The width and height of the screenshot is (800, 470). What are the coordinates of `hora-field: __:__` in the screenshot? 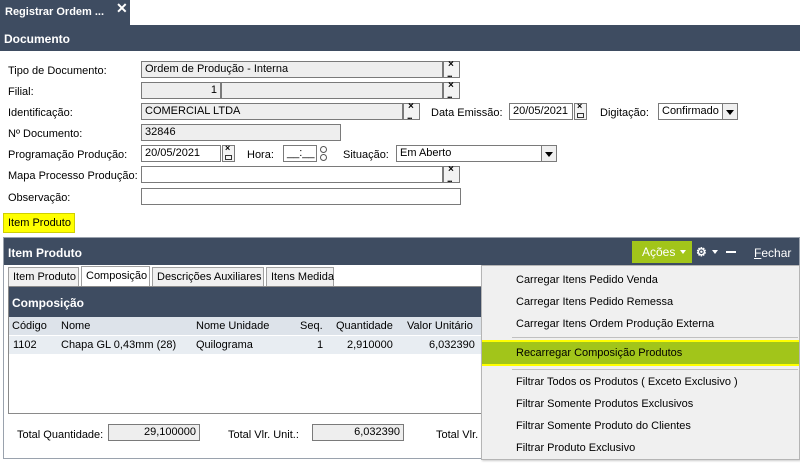 It's located at (300, 153).